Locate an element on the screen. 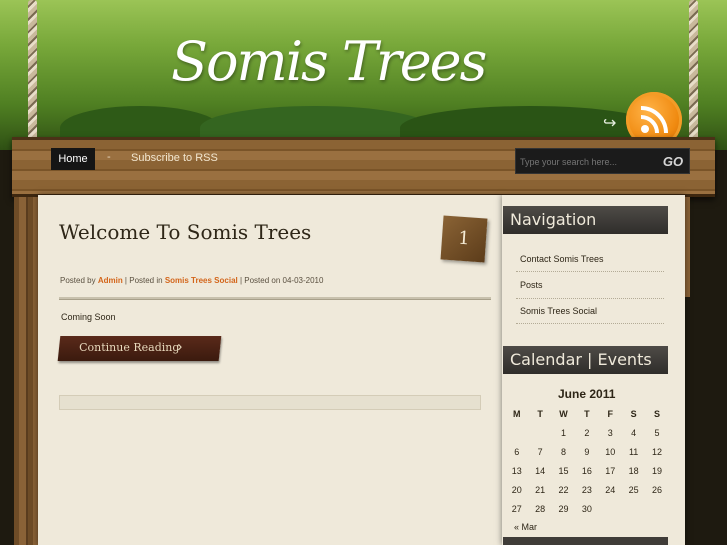 This screenshot has width=727, height=545. search-go-button: GO is located at coordinates (673, 162).